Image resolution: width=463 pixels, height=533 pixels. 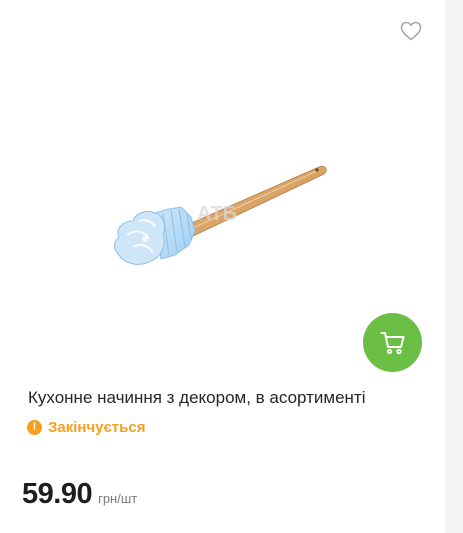 I want to click on product-title: Кухонне начиння з декором, в асортименті, so click(x=196, y=398).